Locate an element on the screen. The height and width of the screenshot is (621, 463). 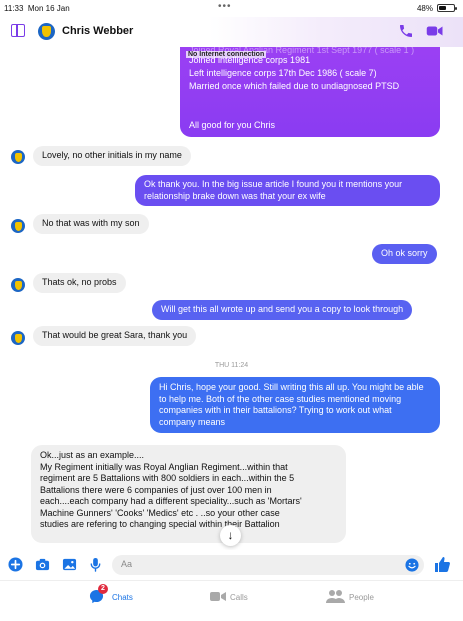
contact-name: Chris Webber is located at coordinates (97, 31).